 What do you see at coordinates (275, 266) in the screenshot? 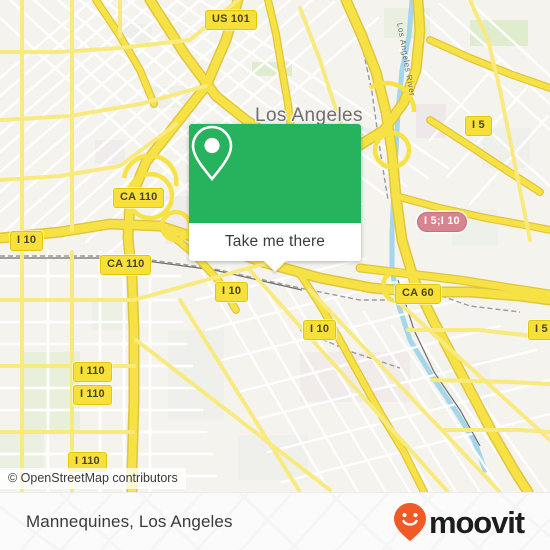
I see `popup-tail` at bounding box center [275, 266].